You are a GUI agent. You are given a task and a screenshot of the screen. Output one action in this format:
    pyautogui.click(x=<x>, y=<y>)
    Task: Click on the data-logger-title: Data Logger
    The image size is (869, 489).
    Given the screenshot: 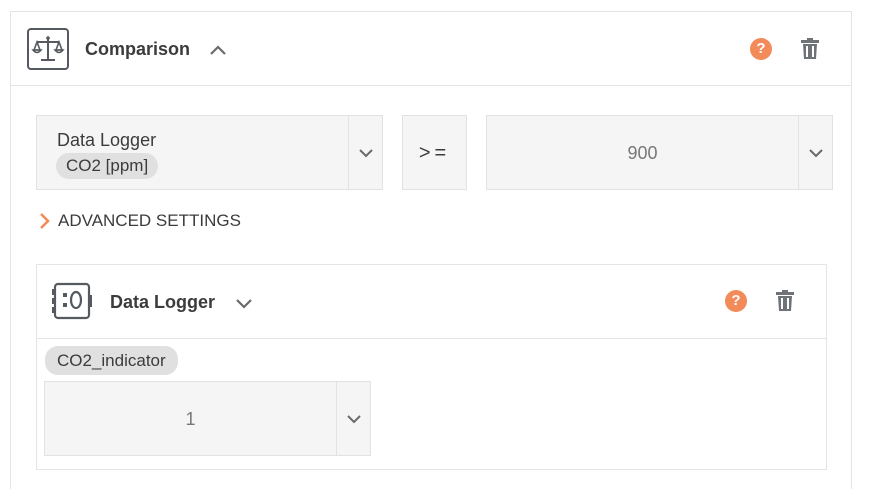 What is the action you would take?
    pyautogui.click(x=163, y=302)
    